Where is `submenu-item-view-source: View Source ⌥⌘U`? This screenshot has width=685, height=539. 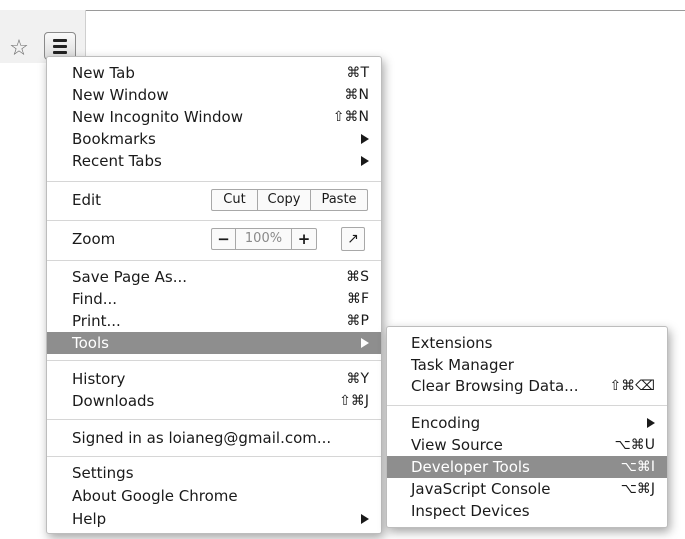 submenu-item-view-source: View Source ⌥⌘U is located at coordinates (527, 445).